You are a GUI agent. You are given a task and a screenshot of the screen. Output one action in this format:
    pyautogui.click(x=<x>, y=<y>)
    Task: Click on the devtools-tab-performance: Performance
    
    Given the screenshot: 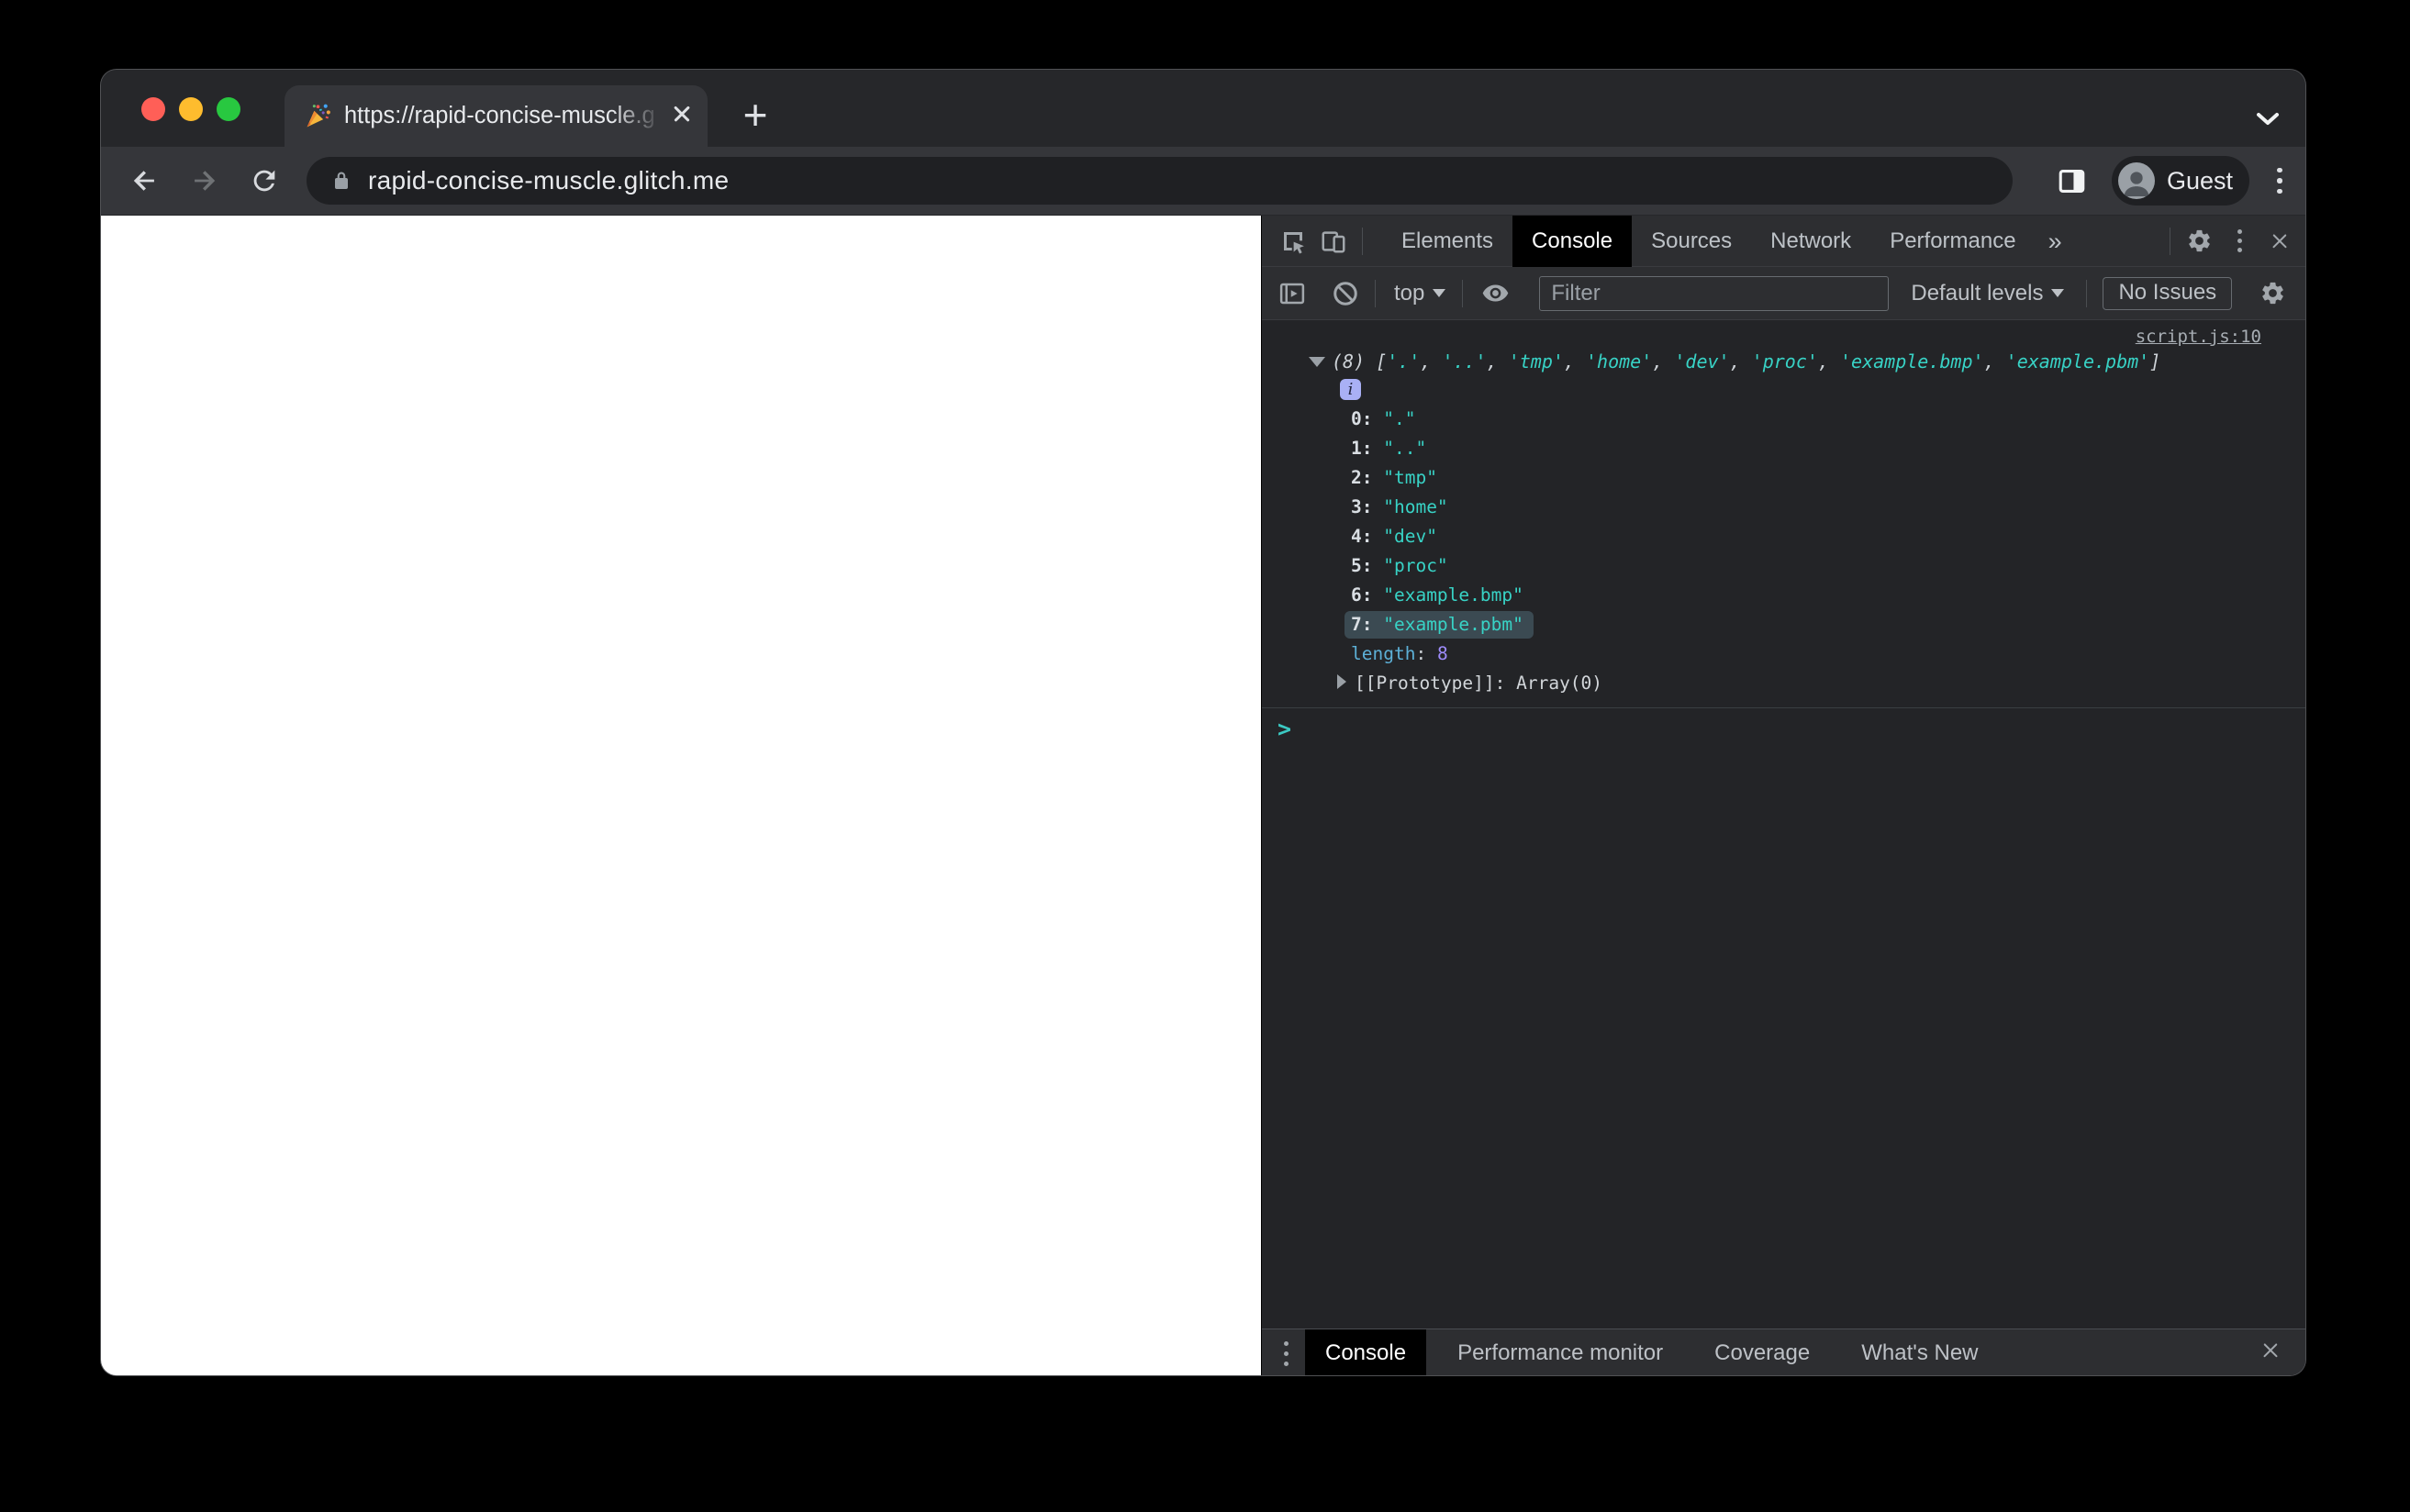 What is the action you would take?
    pyautogui.click(x=1952, y=242)
    